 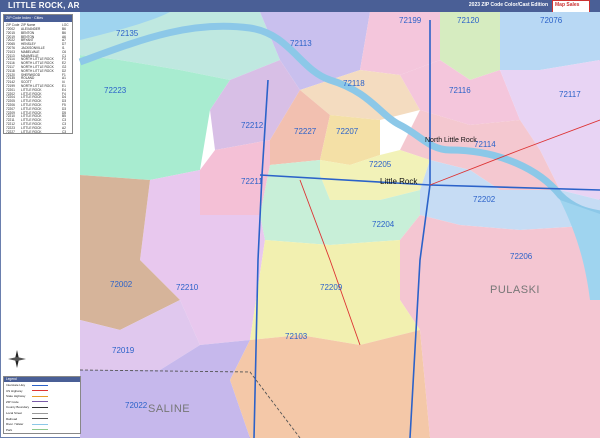 What do you see at coordinates (451, 140) in the screenshot?
I see `city-label: North Little Rock` at bounding box center [451, 140].